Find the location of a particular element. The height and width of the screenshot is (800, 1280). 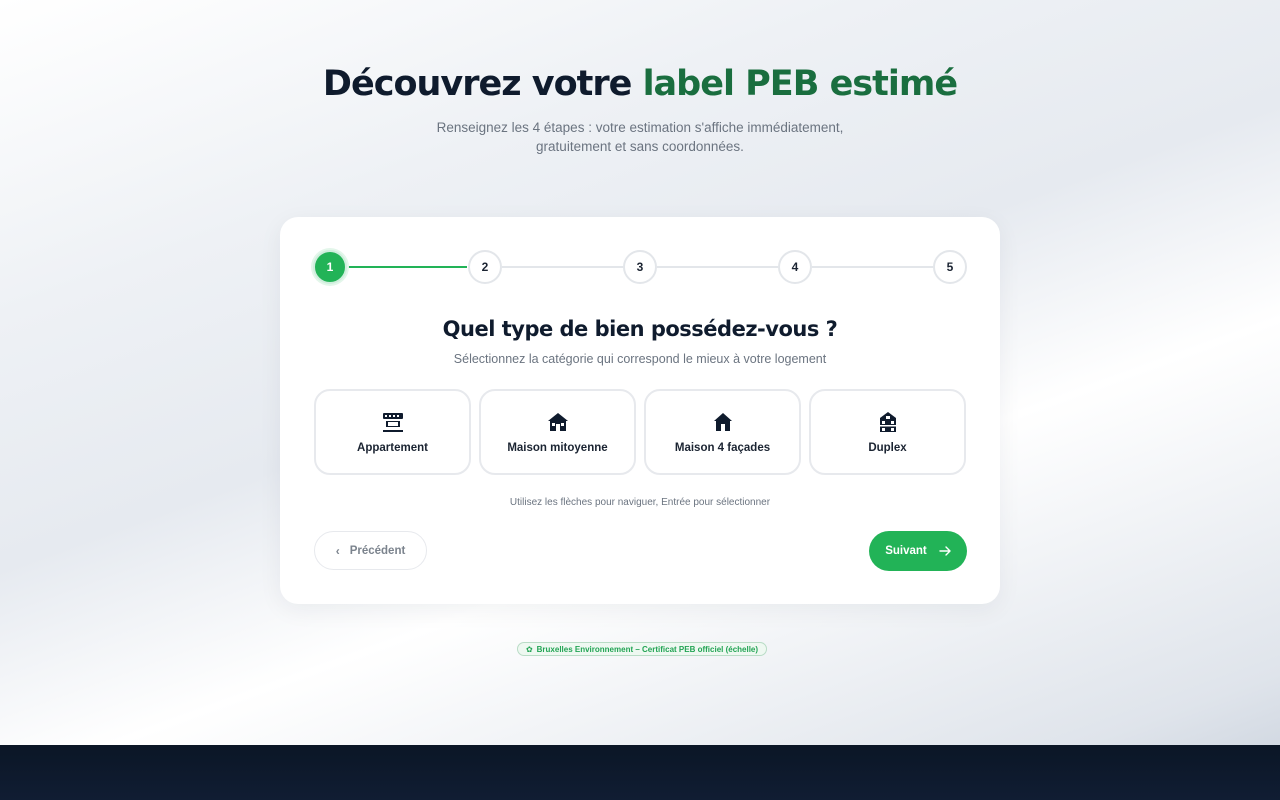

detached-house-icon is located at coordinates (722, 422).